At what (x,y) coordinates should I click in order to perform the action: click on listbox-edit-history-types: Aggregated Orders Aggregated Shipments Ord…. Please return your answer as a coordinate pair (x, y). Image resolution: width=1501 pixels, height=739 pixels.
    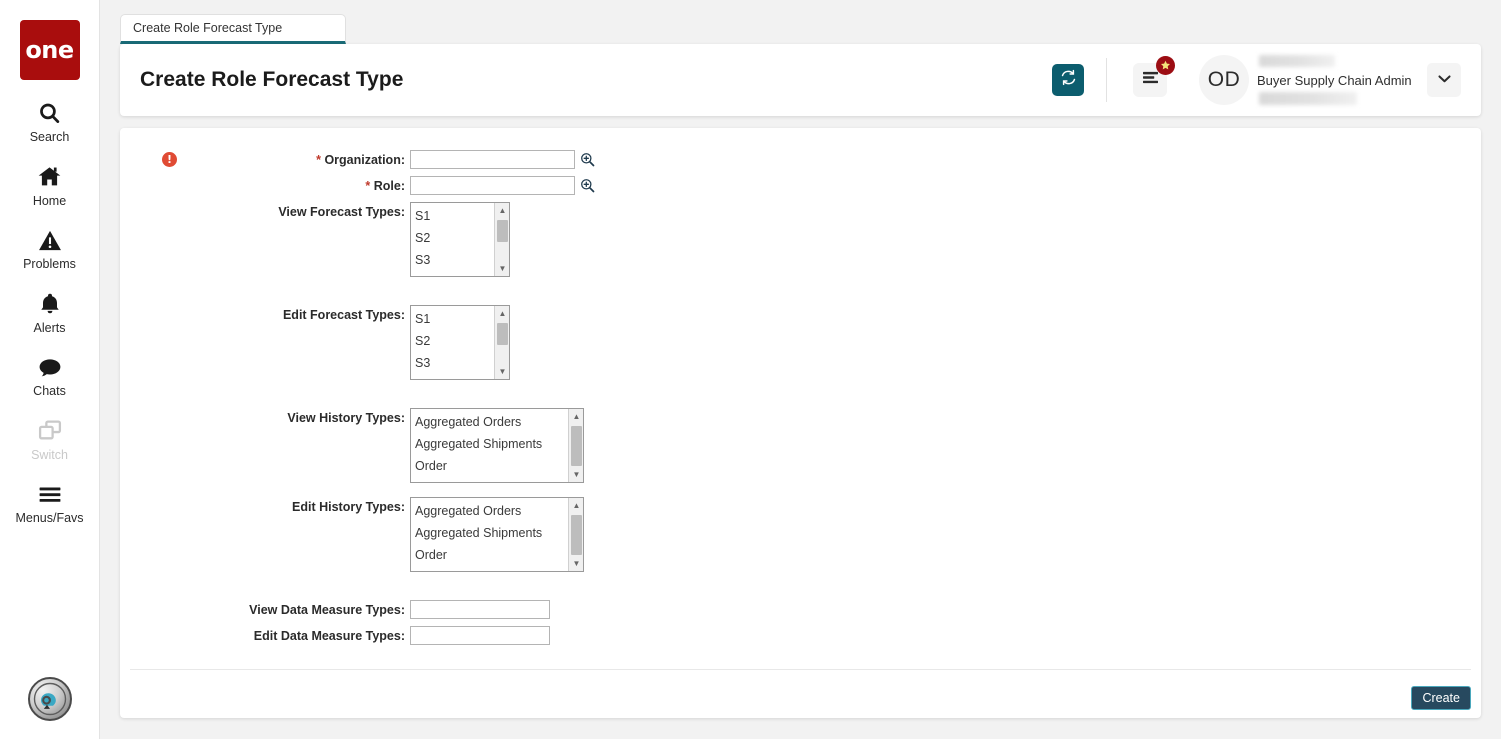
    Looking at the image, I should click on (497, 534).